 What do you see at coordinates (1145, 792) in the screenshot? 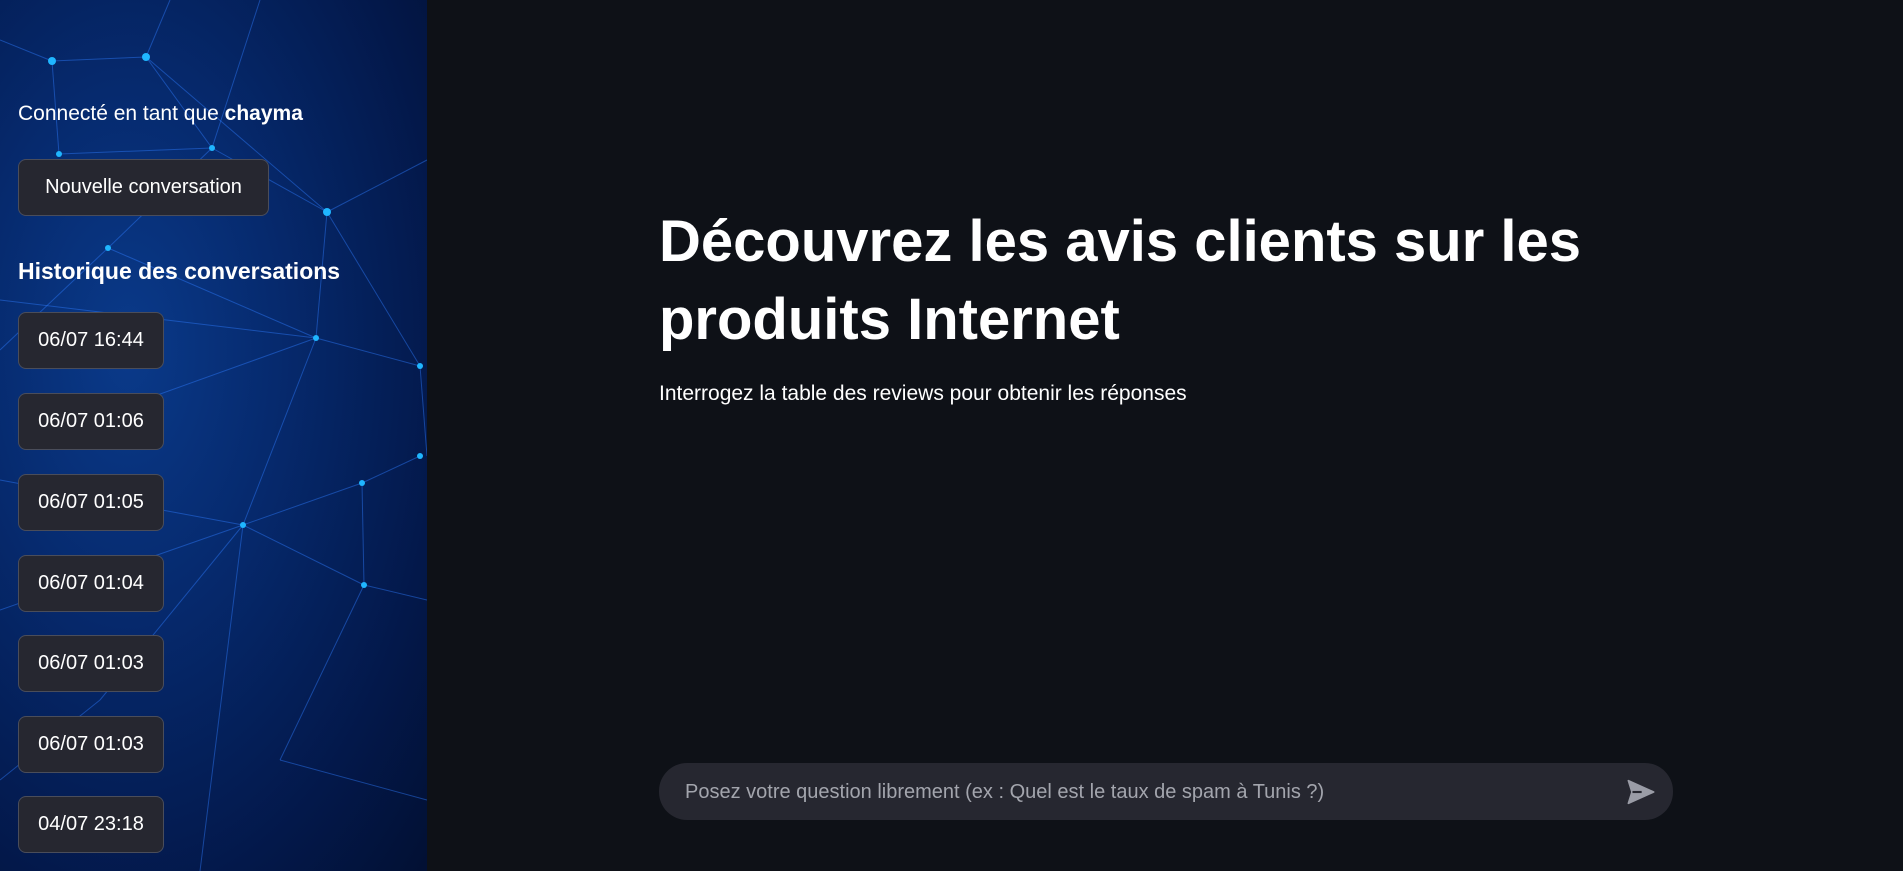
I see `chat-input` at bounding box center [1145, 792].